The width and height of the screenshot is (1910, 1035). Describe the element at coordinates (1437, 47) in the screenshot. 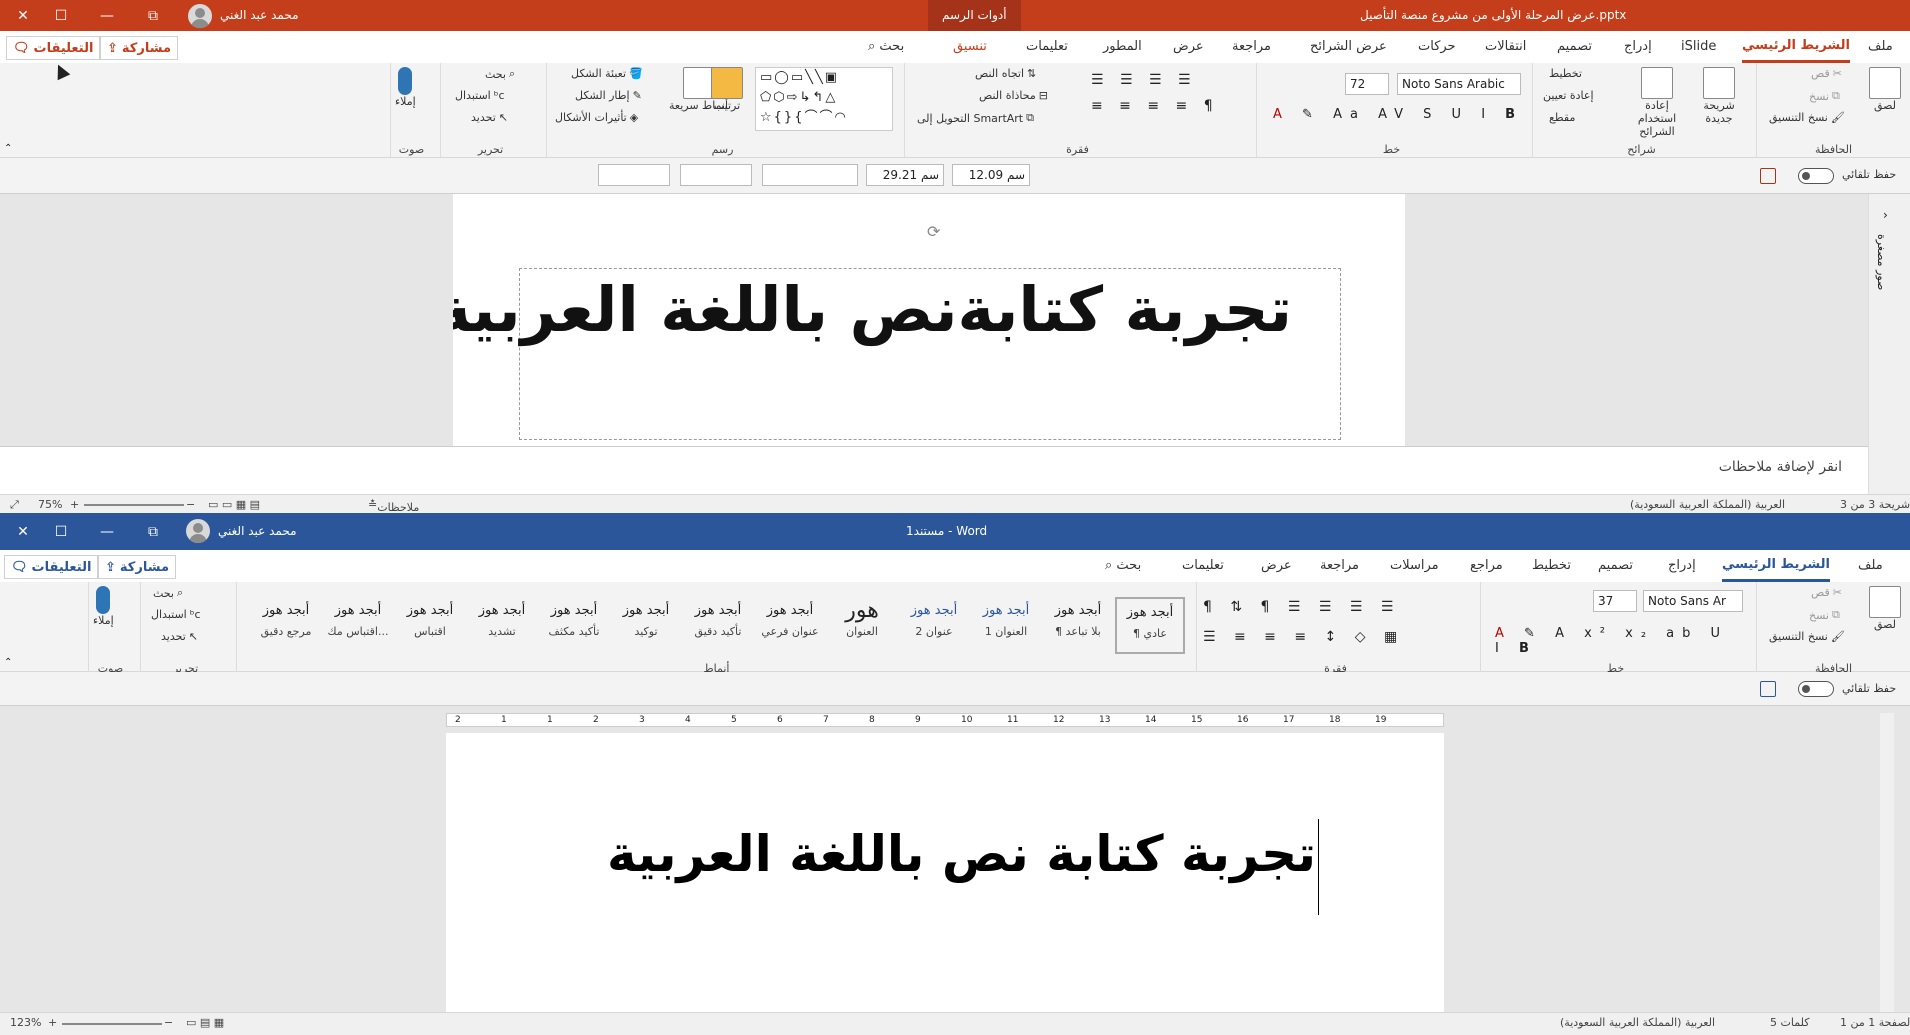

I see `tab-animations: حركات` at that location.